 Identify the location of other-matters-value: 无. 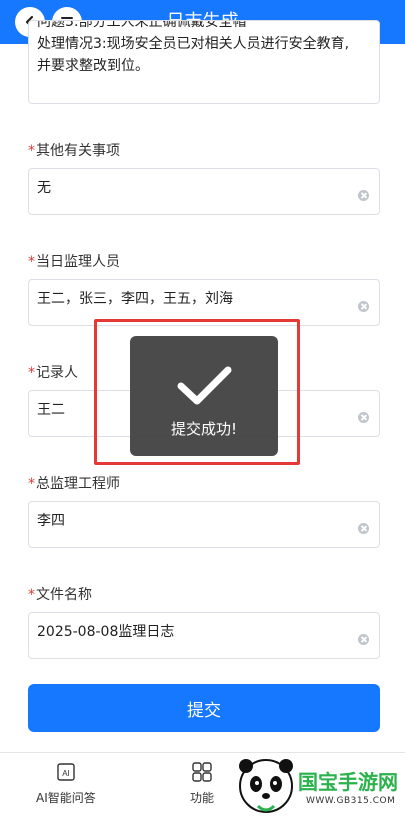
(44, 188).